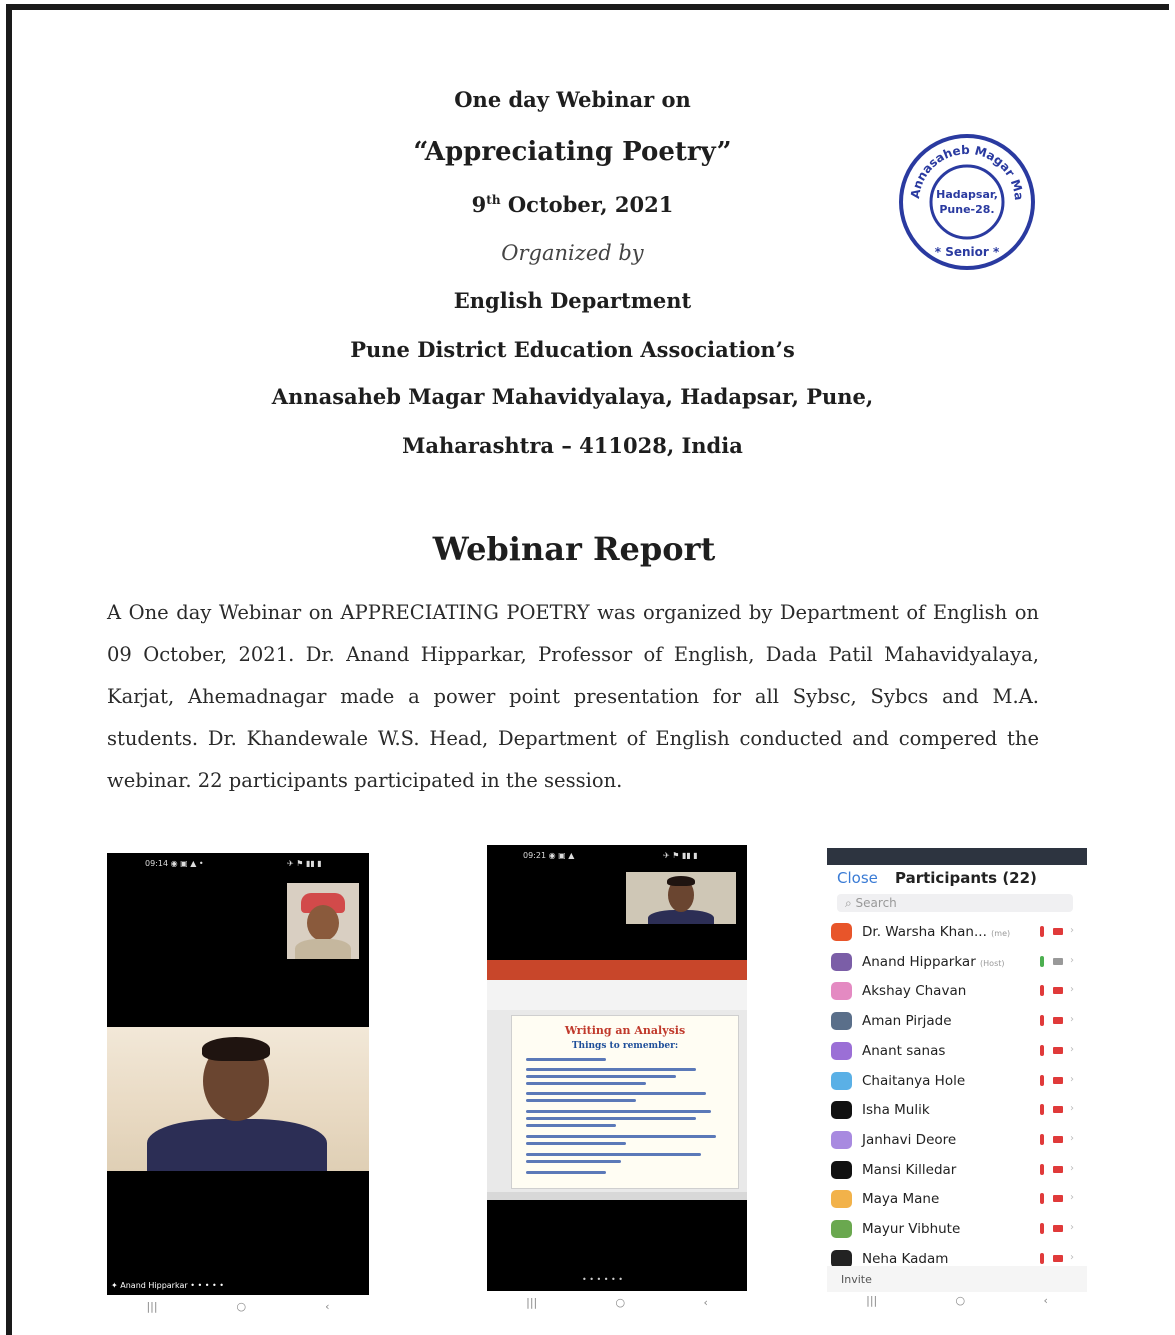 This screenshot has height=1335, width=1175. What do you see at coordinates (681, 898) in the screenshot?
I see `presenter-video-thumbnail` at bounding box center [681, 898].